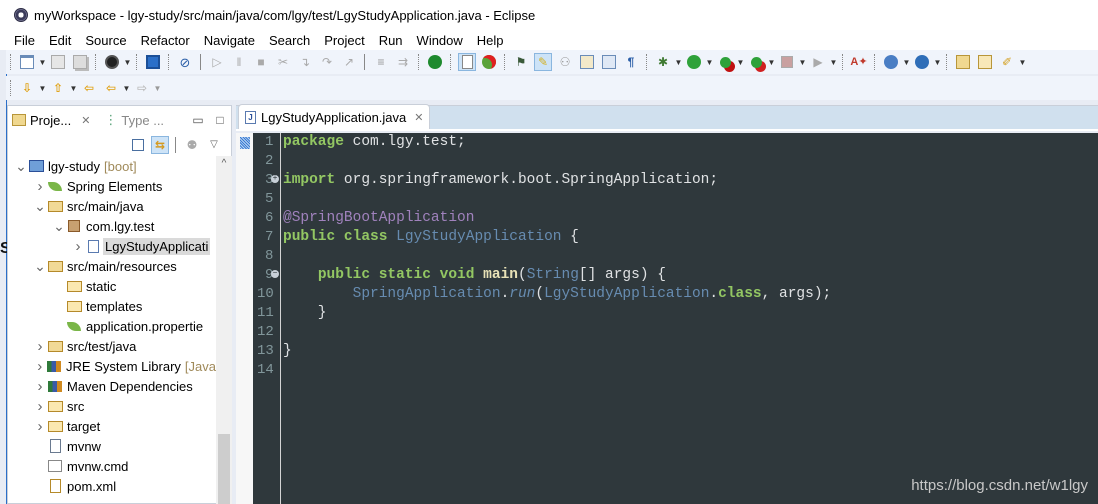 The image size is (1098, 504). Describe the element at coordinates (27, 88) in the screenshot. I see `next-annotation-nav-button: ⇩` at that location.